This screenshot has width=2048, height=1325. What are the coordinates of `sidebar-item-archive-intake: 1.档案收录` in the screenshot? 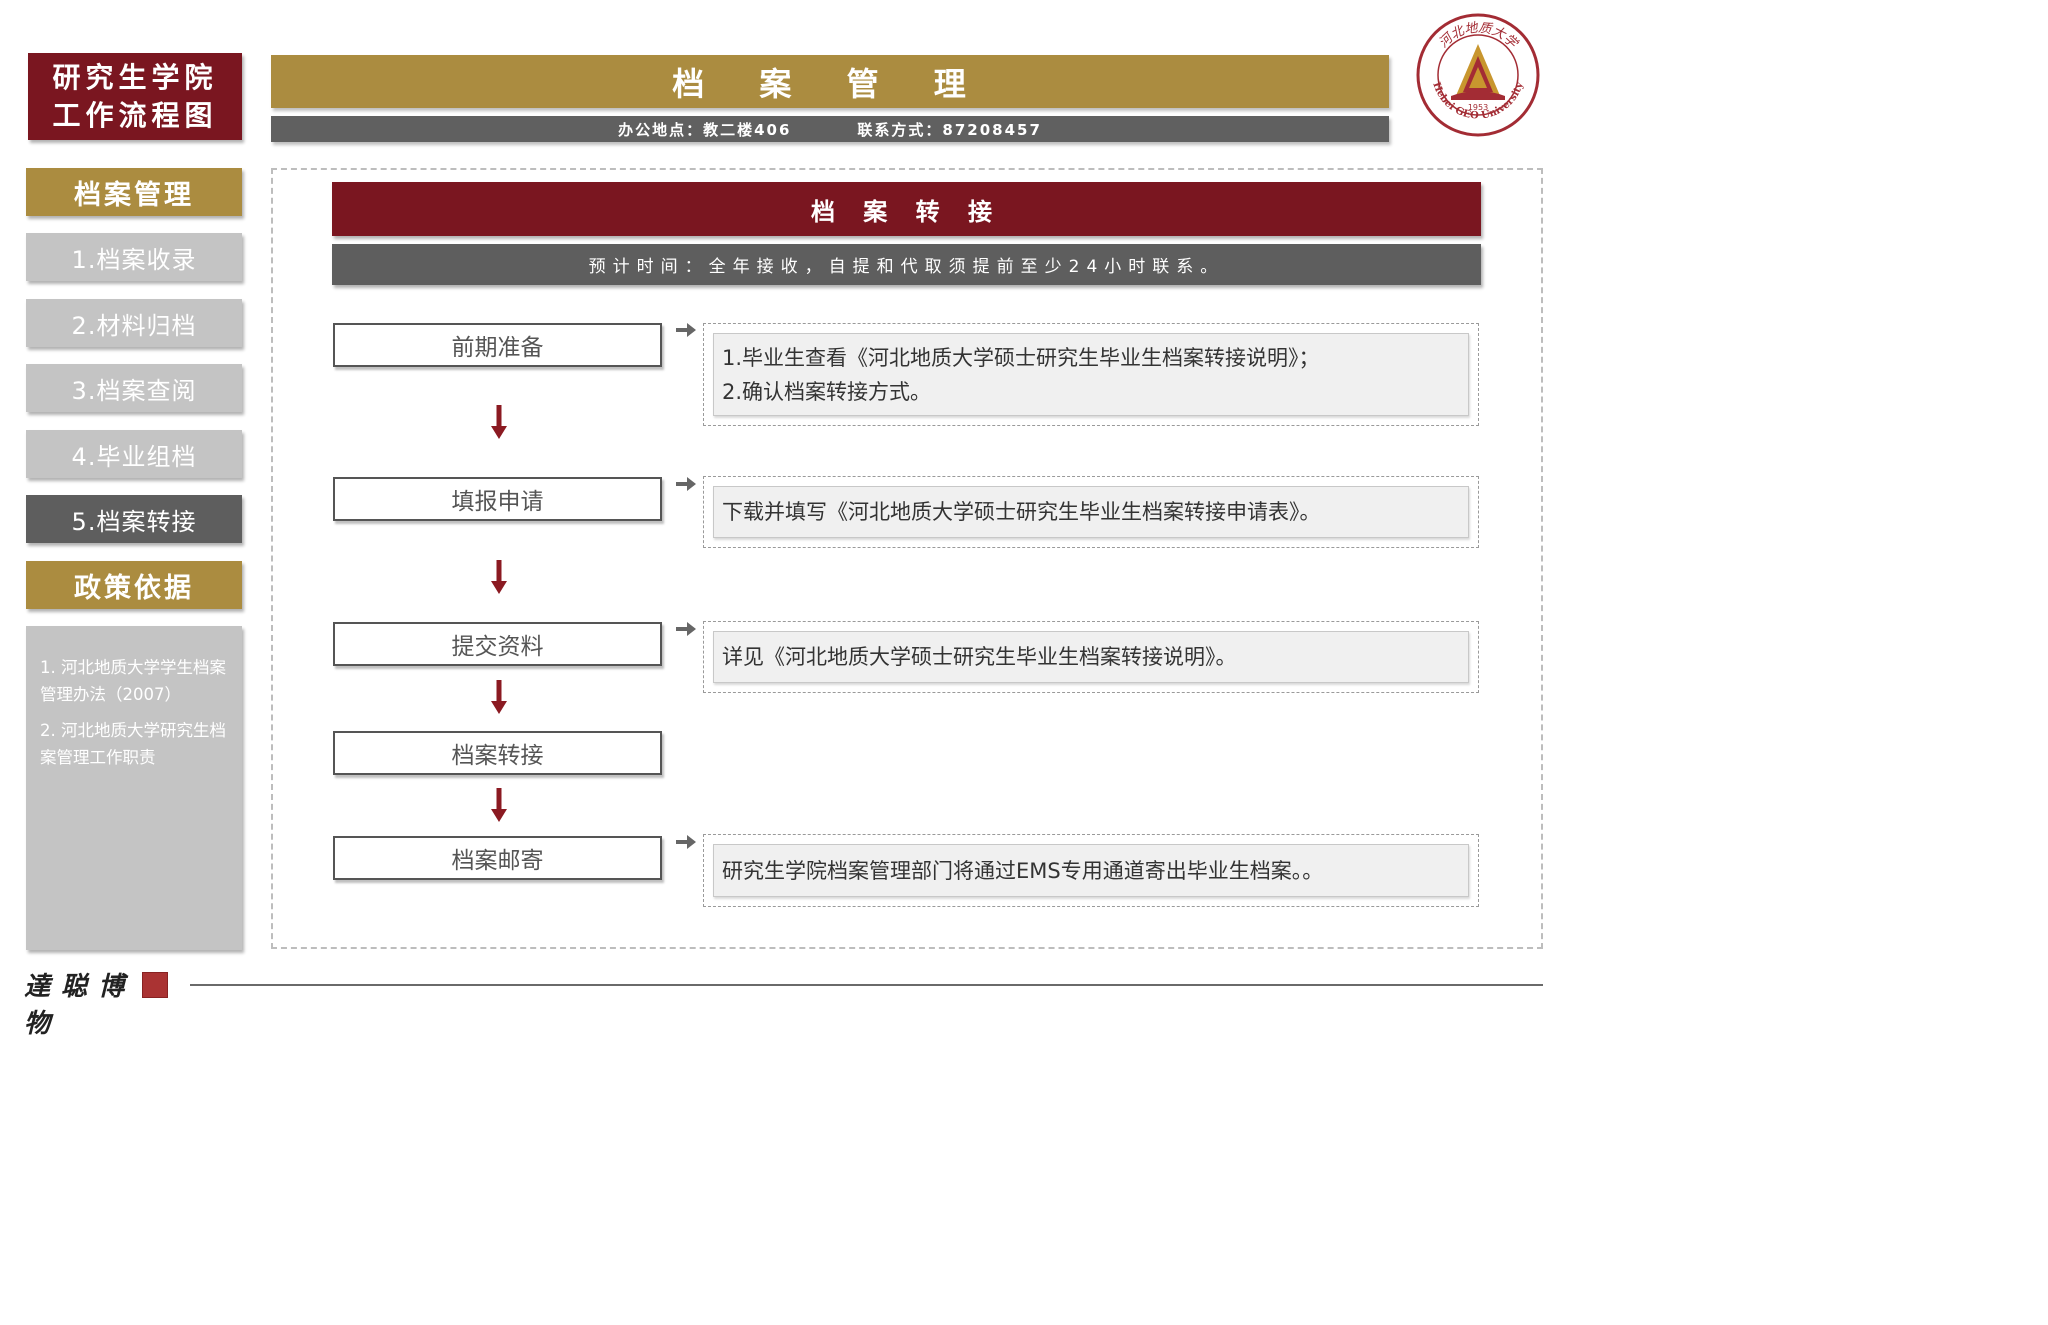 It's located at (134, 257).